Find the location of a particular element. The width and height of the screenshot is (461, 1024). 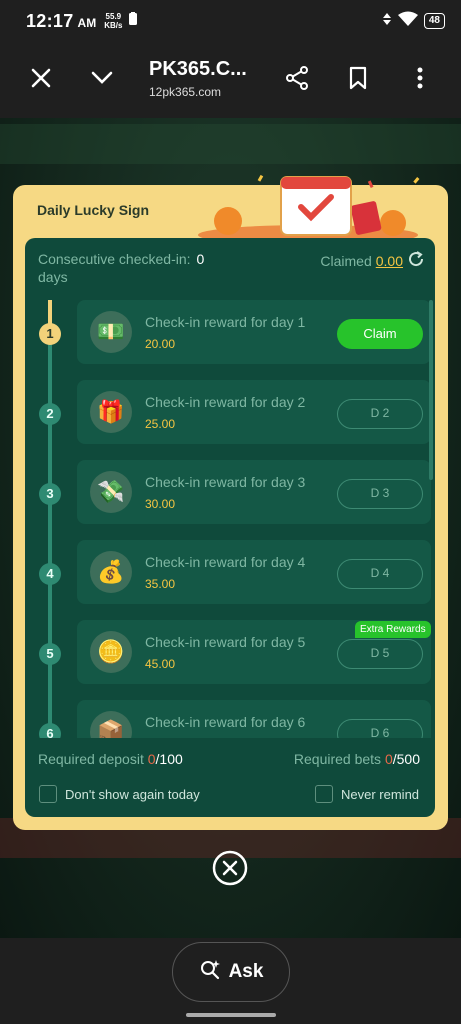

required-bets: Required bets 0/500 is located at coordinates (357, 759).